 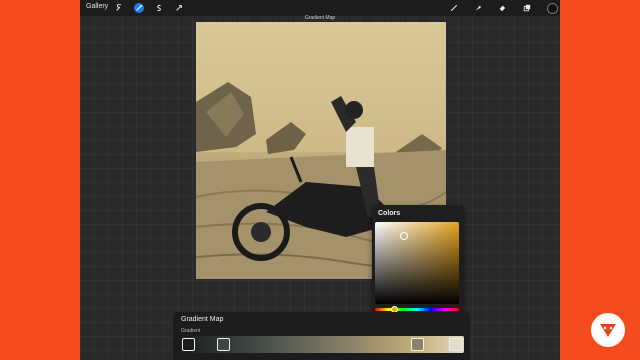 I want to click on magic-wand-icon, so click(x=139, y=8).